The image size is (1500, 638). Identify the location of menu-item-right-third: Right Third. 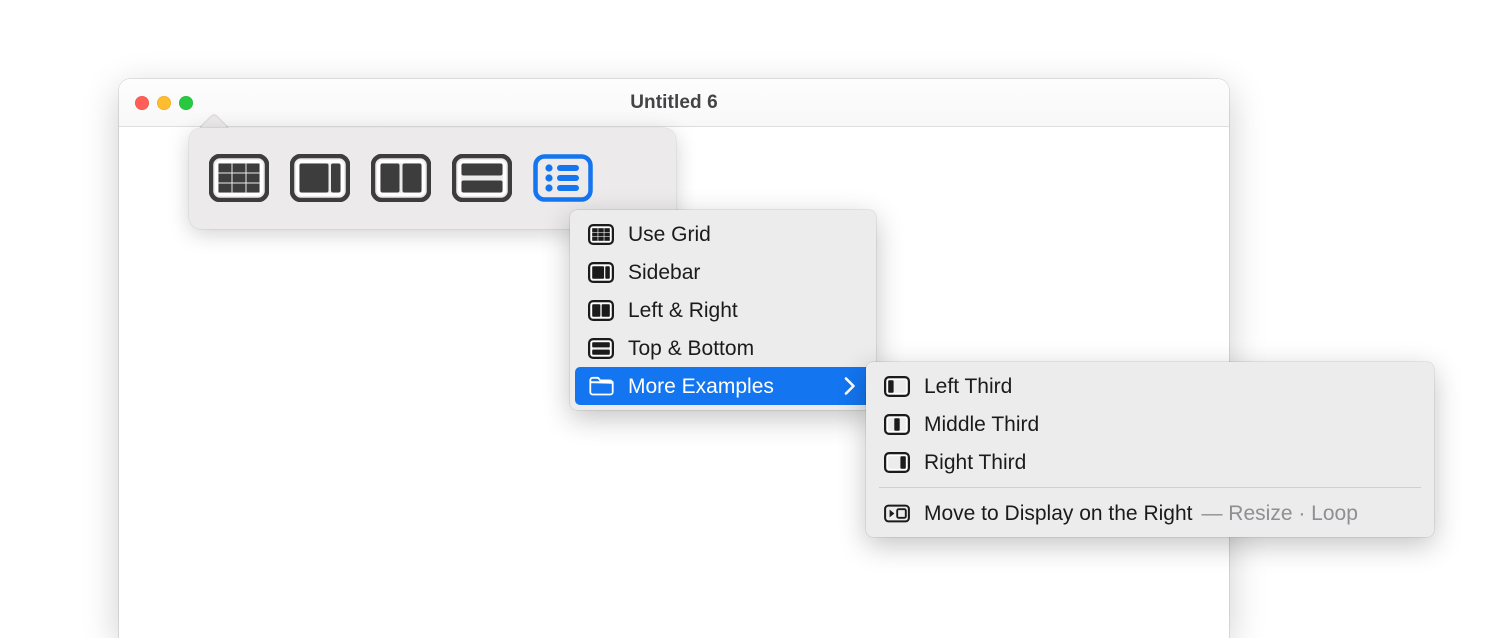
(1150, 462).